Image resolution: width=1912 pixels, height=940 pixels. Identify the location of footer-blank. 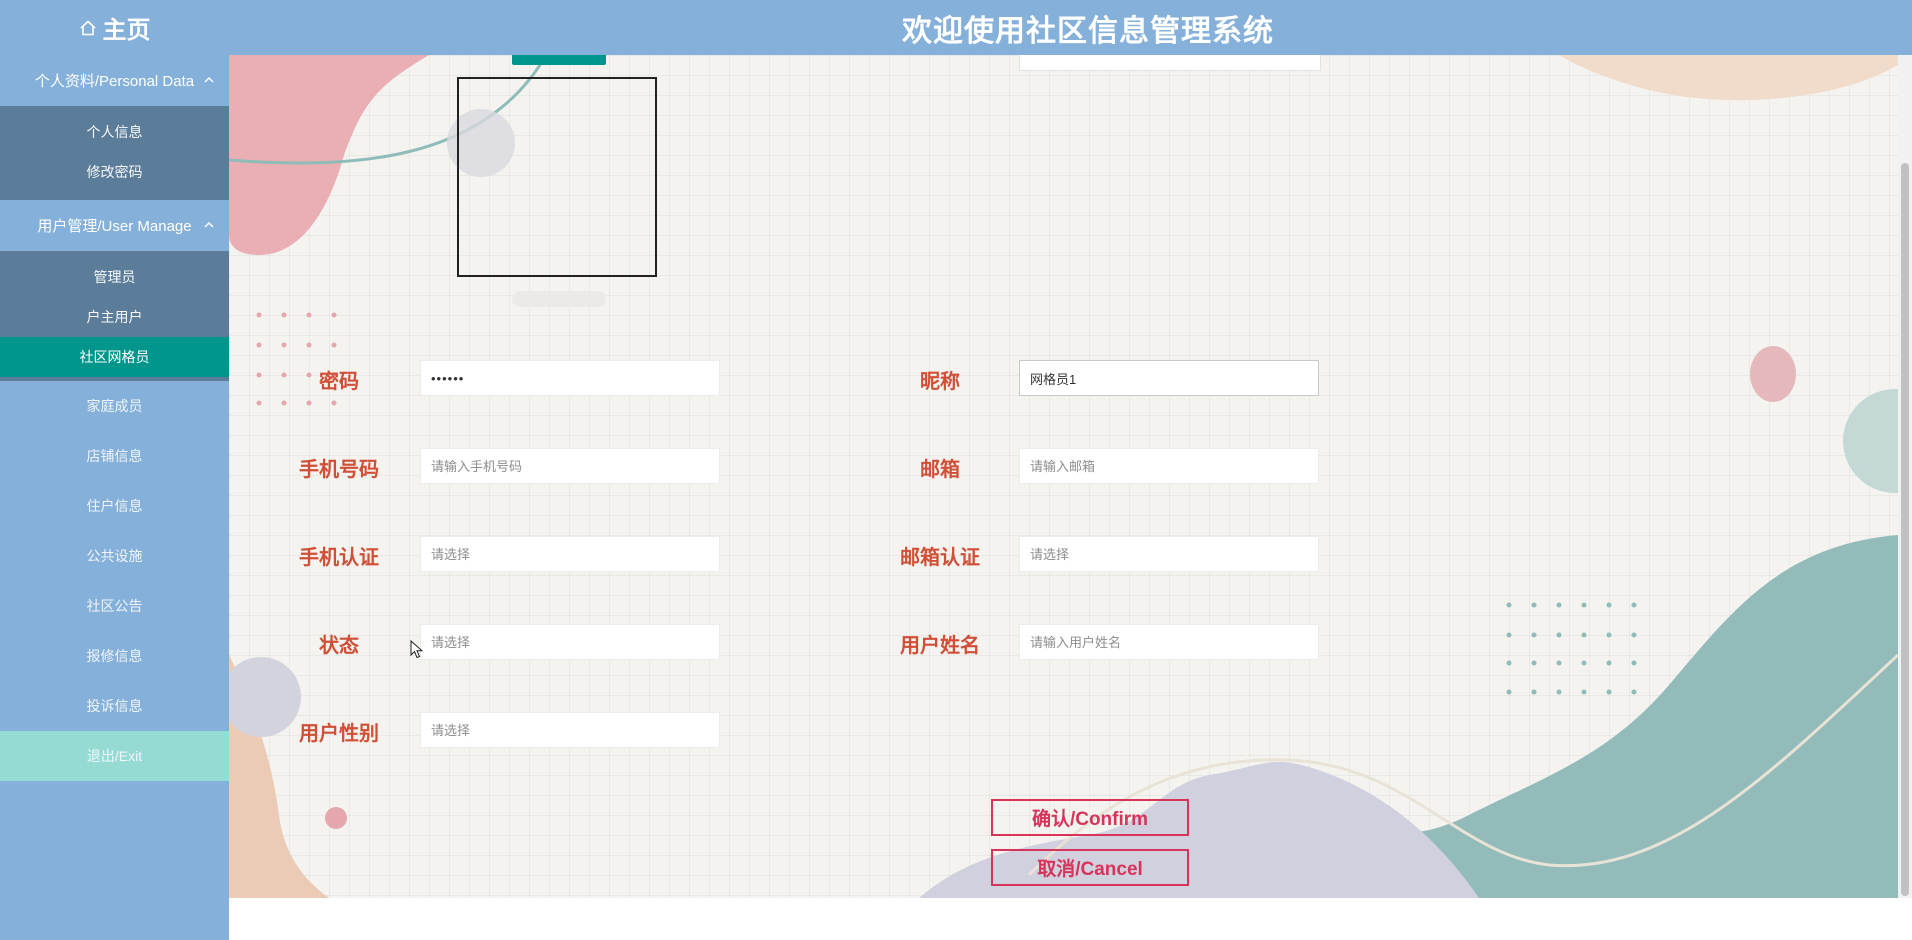
(1070, 919).